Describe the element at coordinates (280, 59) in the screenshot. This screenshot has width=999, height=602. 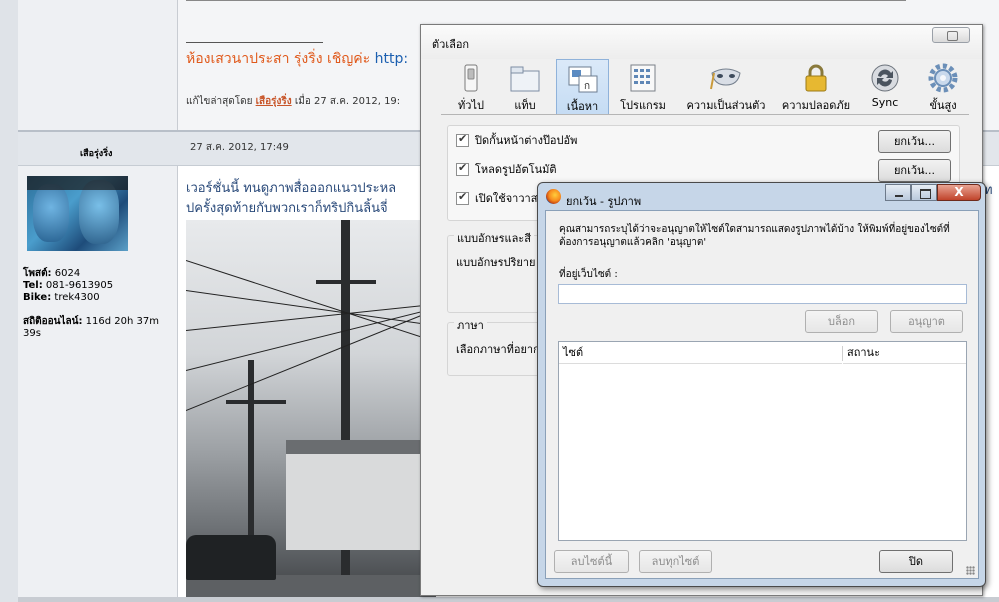
I see `signature-text: ห้องเสวนาประสา รุ่งริ่ง เชิญค่ะ` at that location.